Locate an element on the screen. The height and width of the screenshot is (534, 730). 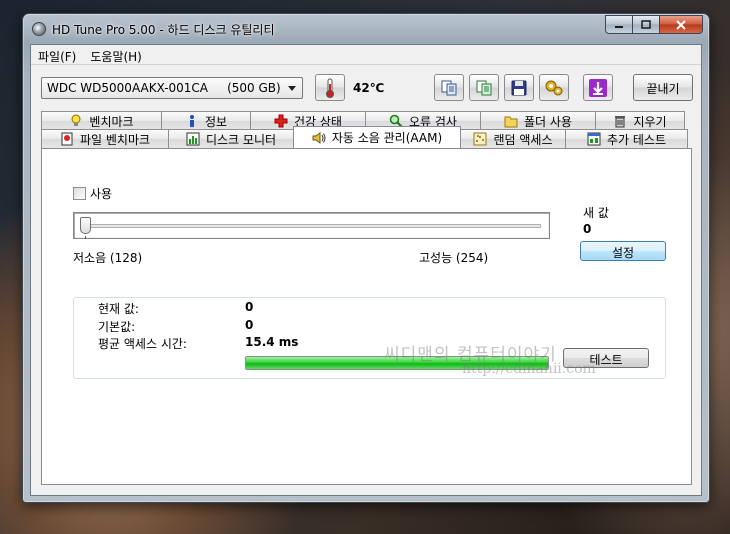
minimize-icon is located at coordinates (619, 26).